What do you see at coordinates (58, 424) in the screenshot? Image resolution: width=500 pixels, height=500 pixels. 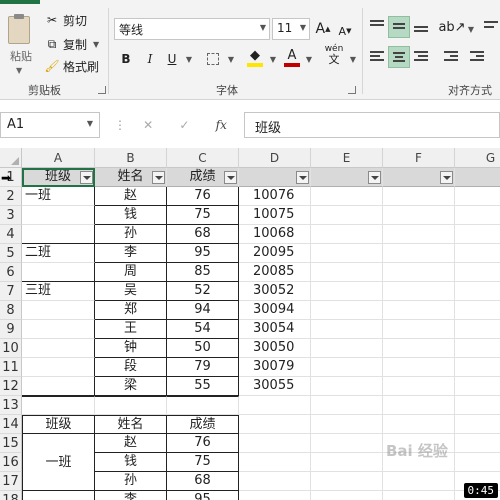 I see `table2-header-cell: 班级` at bounding box center [58, 424].